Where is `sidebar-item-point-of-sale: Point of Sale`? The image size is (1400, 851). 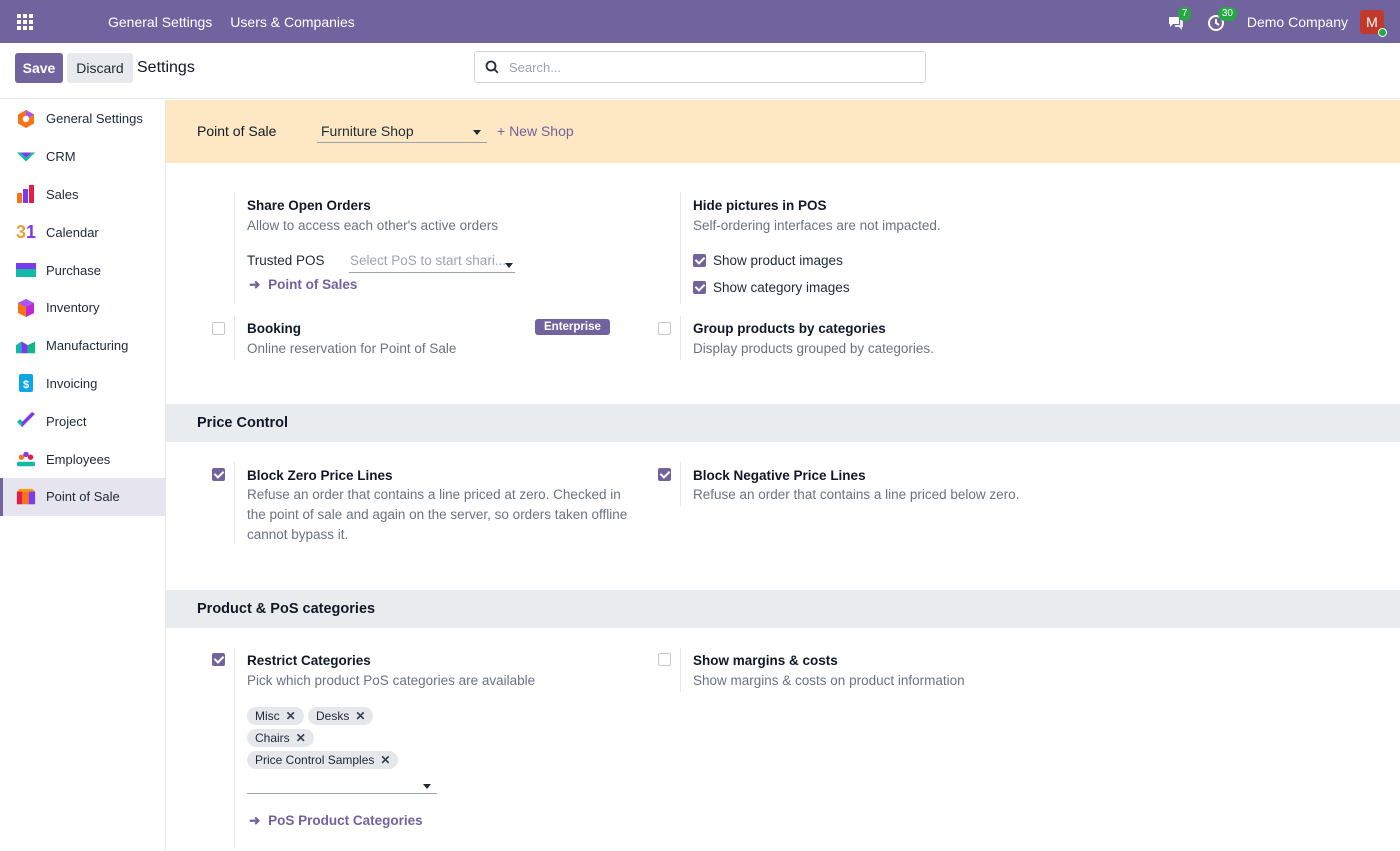
sidebar-item-point-of-sale: Point of Sale is located at coordinates (82, 496).